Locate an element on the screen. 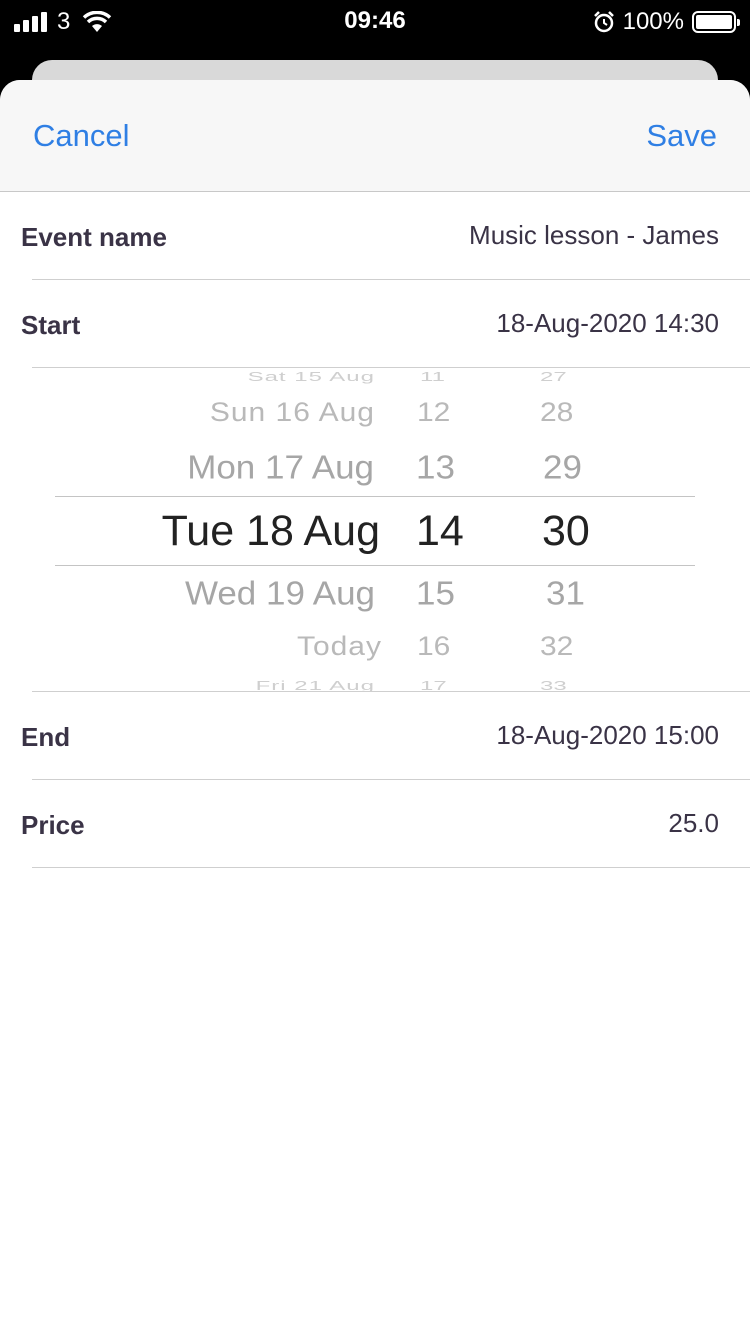 This screenshot has width=750, height=1334. event-name-label: Event name is located at coordinates (94, 237).